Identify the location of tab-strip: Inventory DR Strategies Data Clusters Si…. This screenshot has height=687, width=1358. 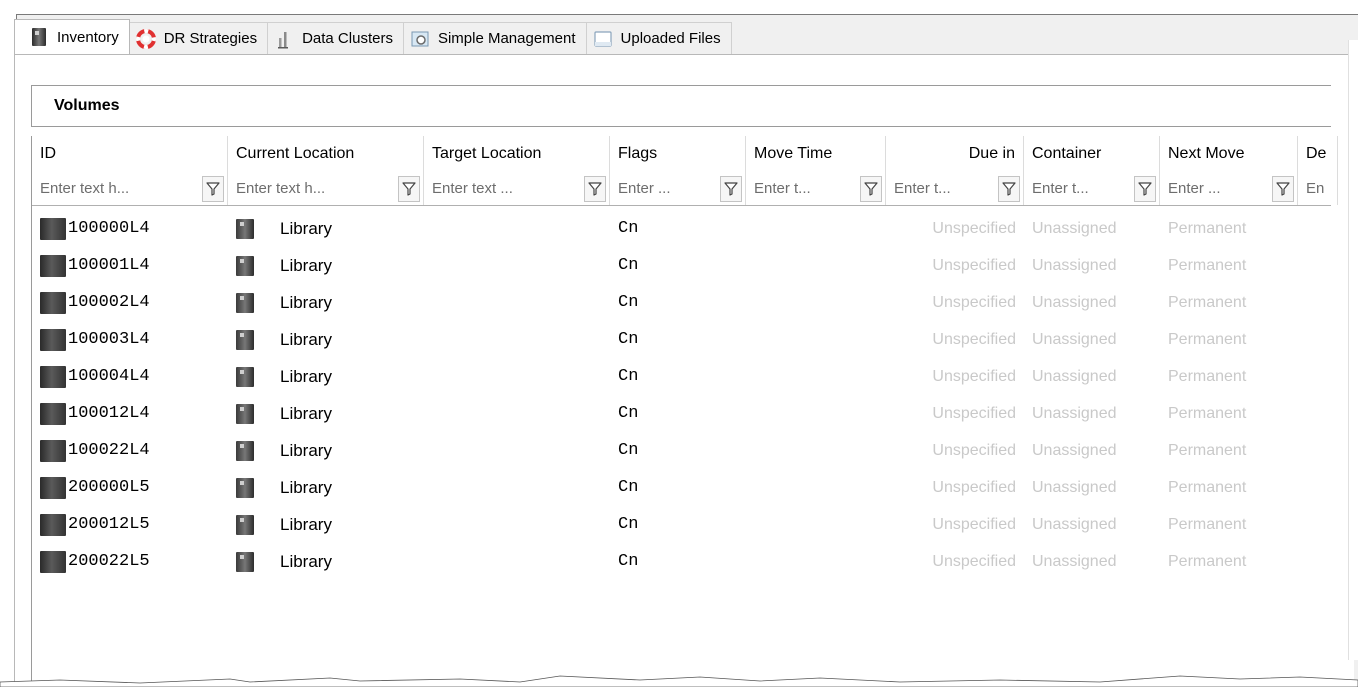
(373, 36).